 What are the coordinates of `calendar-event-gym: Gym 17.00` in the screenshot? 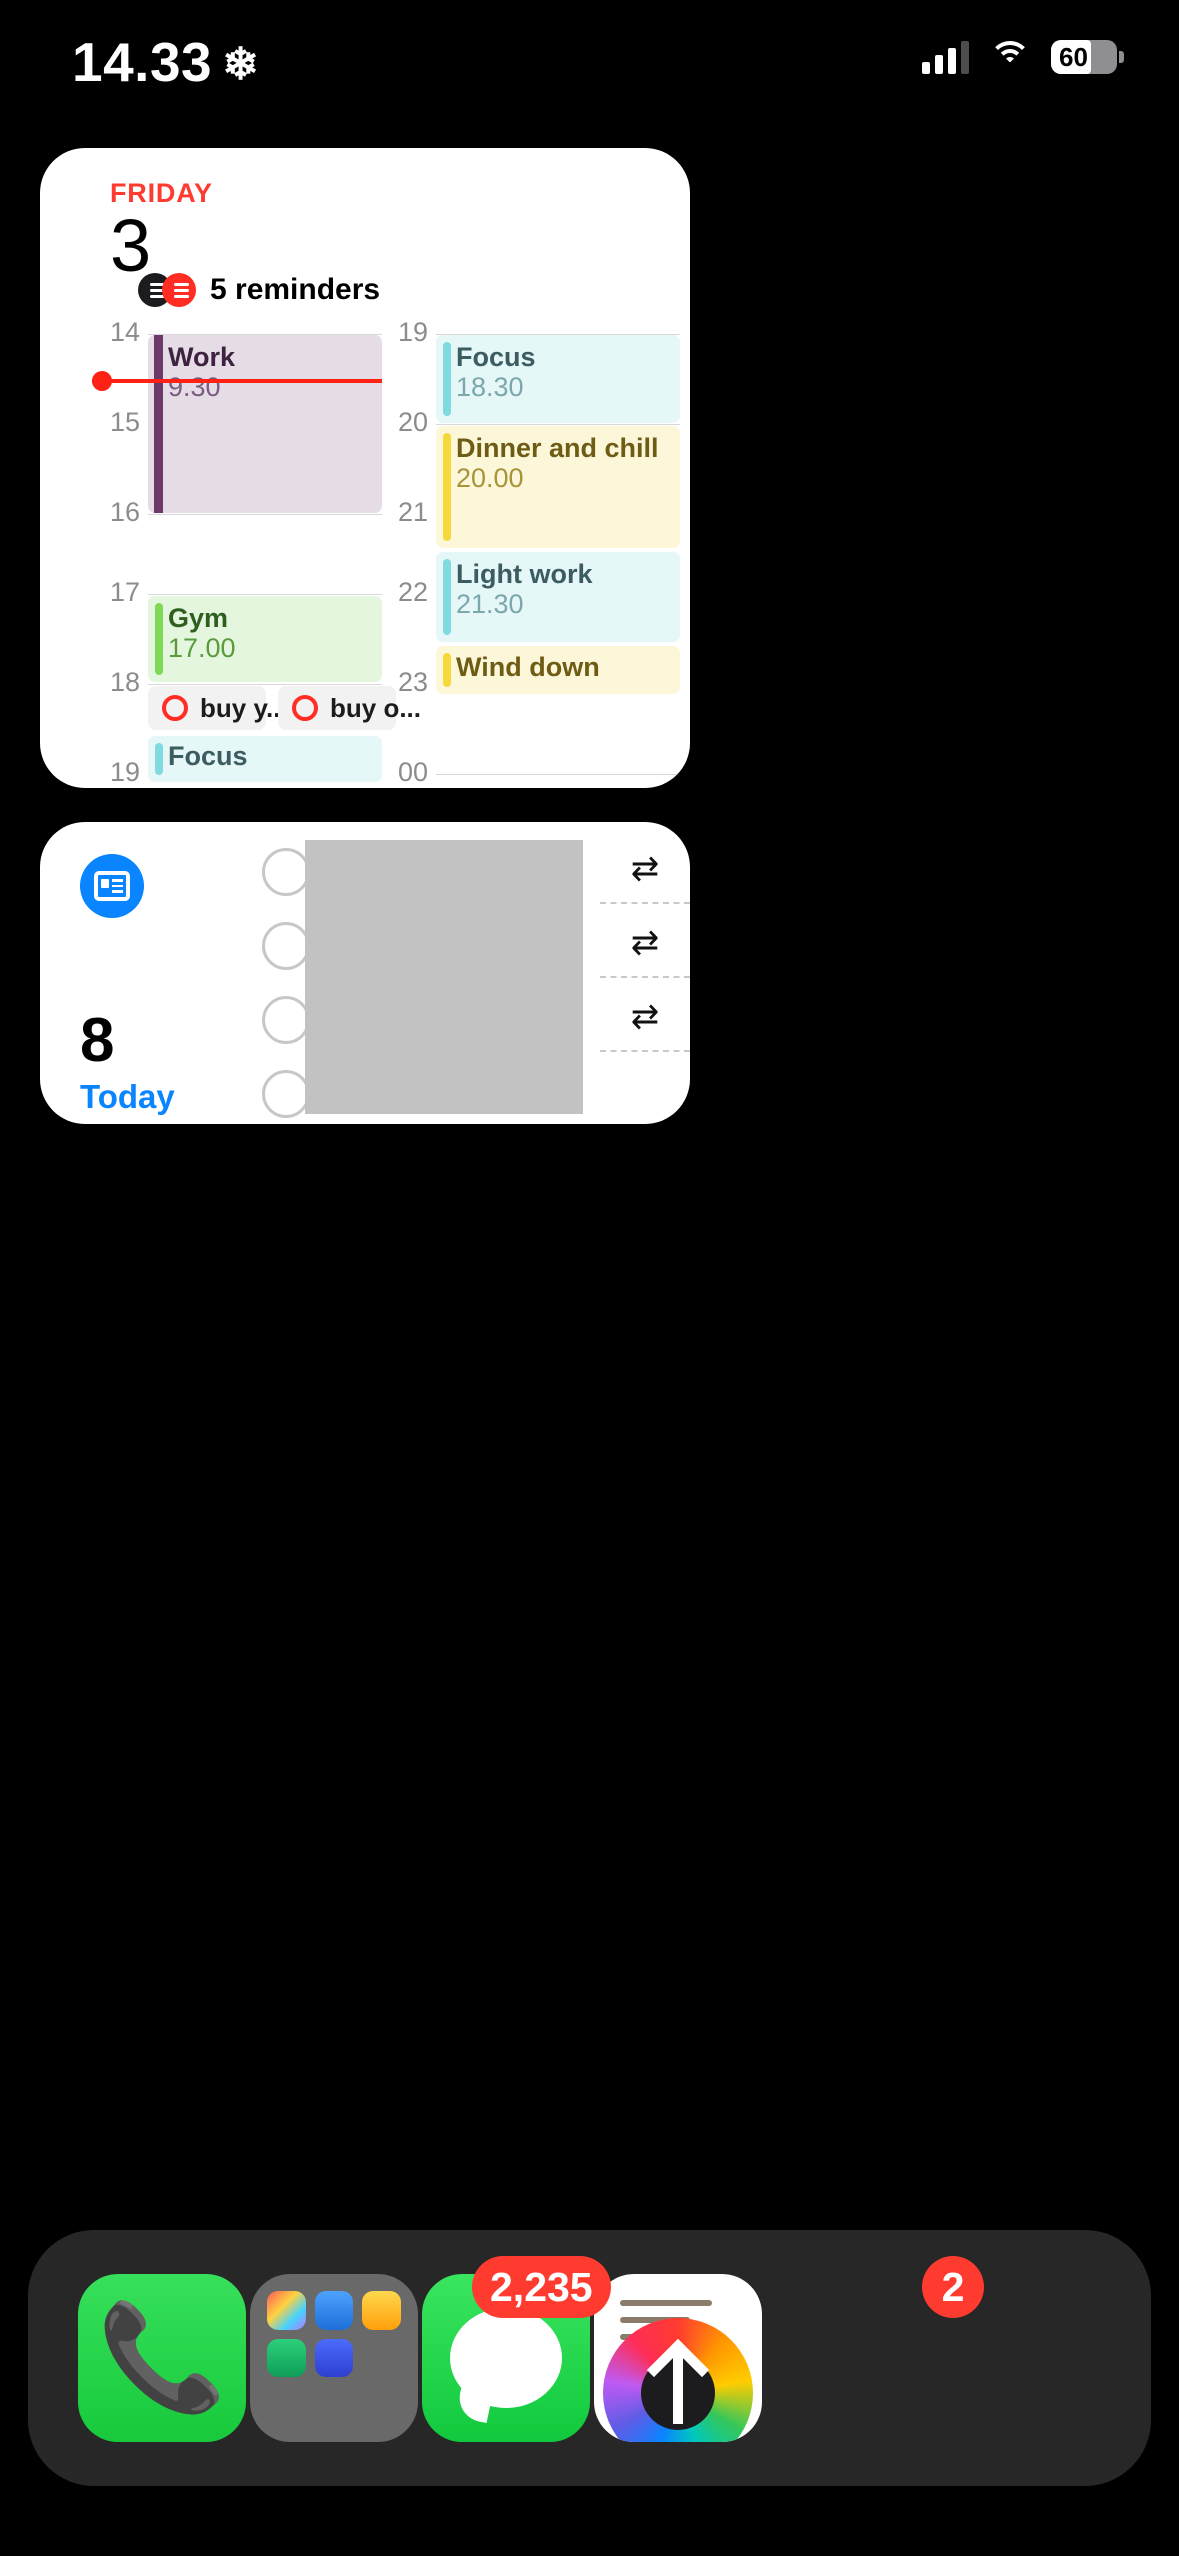 It's located at (265, 639).